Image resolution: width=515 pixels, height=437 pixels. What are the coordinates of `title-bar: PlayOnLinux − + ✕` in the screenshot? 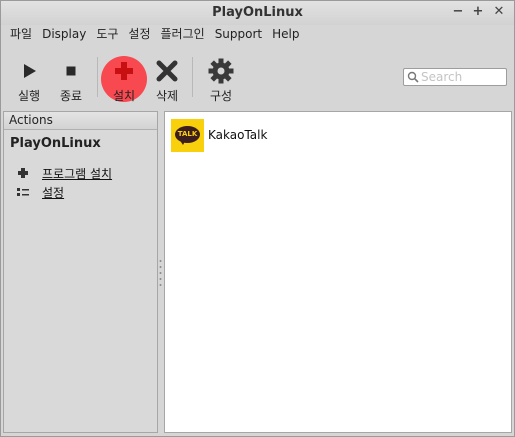 It's located at (257, 13).